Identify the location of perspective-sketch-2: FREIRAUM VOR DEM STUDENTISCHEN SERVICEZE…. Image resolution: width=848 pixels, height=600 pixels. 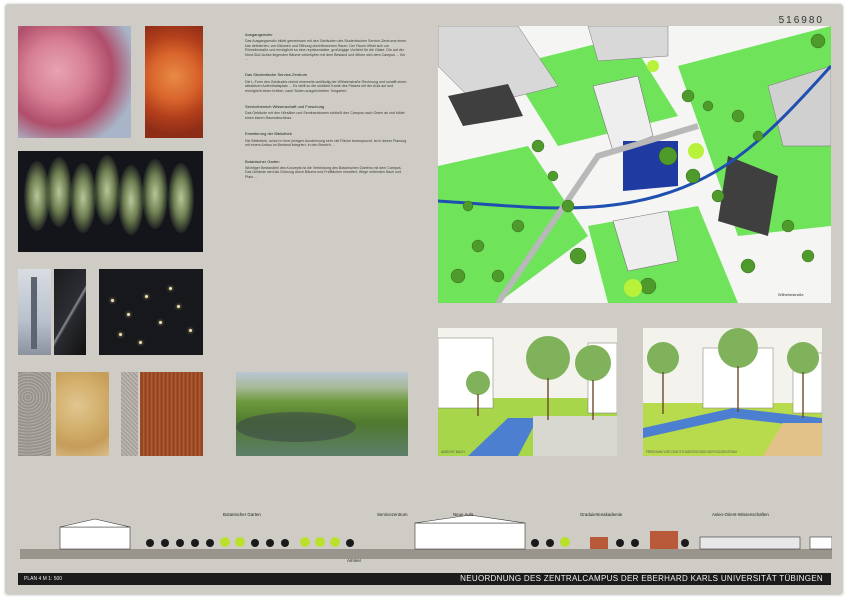
(732, 392).